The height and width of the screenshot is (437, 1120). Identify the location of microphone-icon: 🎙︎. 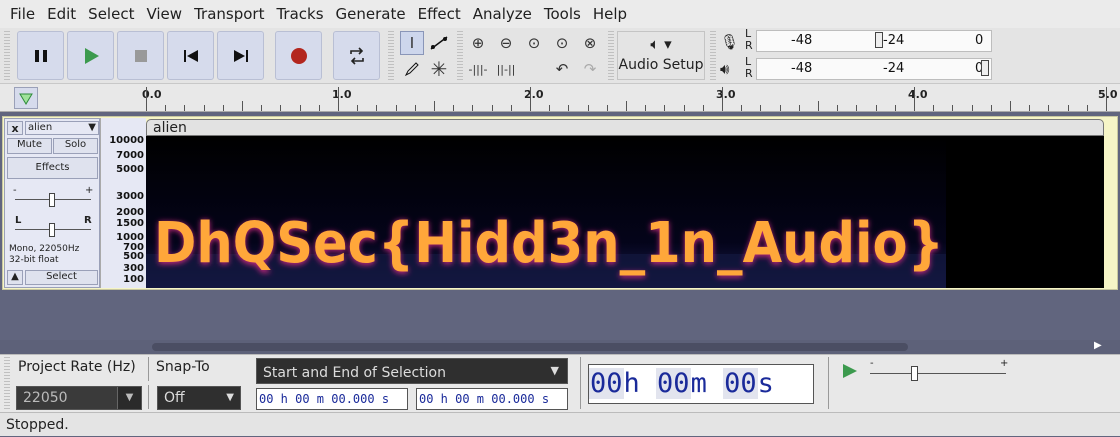
(729, 42).